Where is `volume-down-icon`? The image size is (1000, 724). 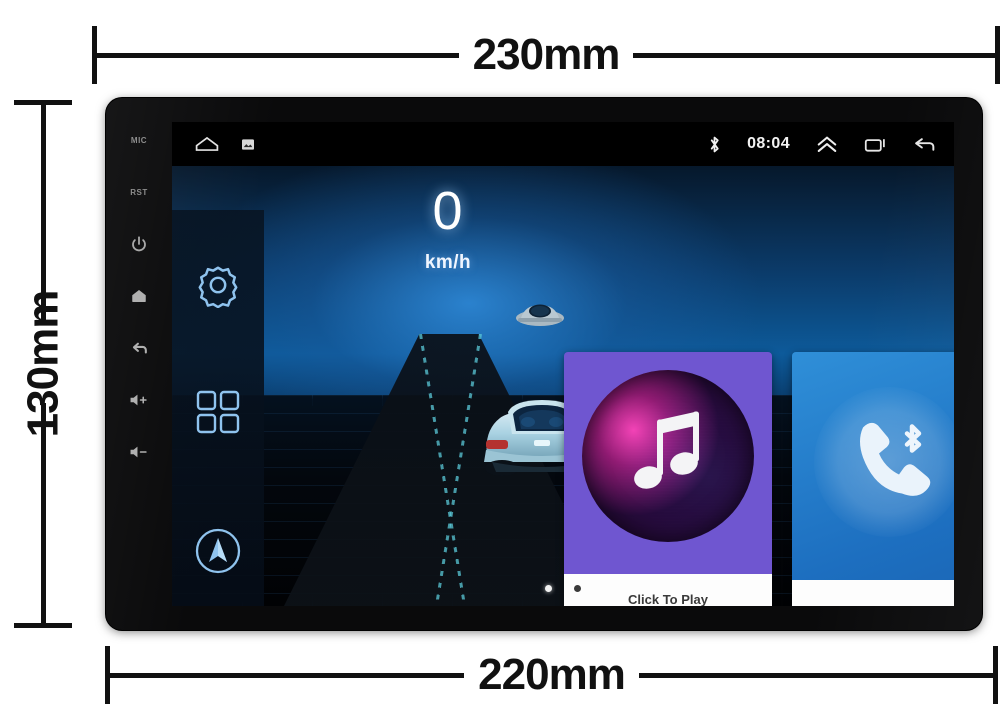
volume-down-icon is located at coordinates (139, 452).